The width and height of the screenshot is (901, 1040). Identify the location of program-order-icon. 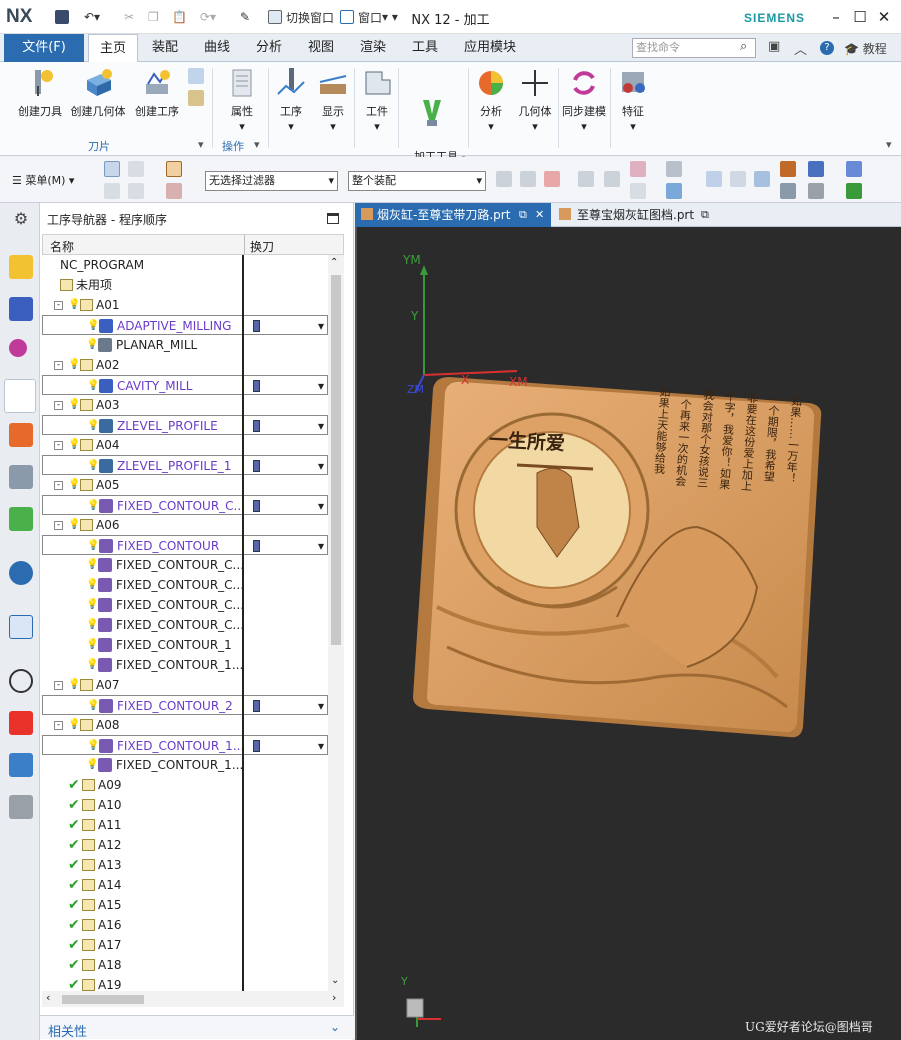
(21, 309).